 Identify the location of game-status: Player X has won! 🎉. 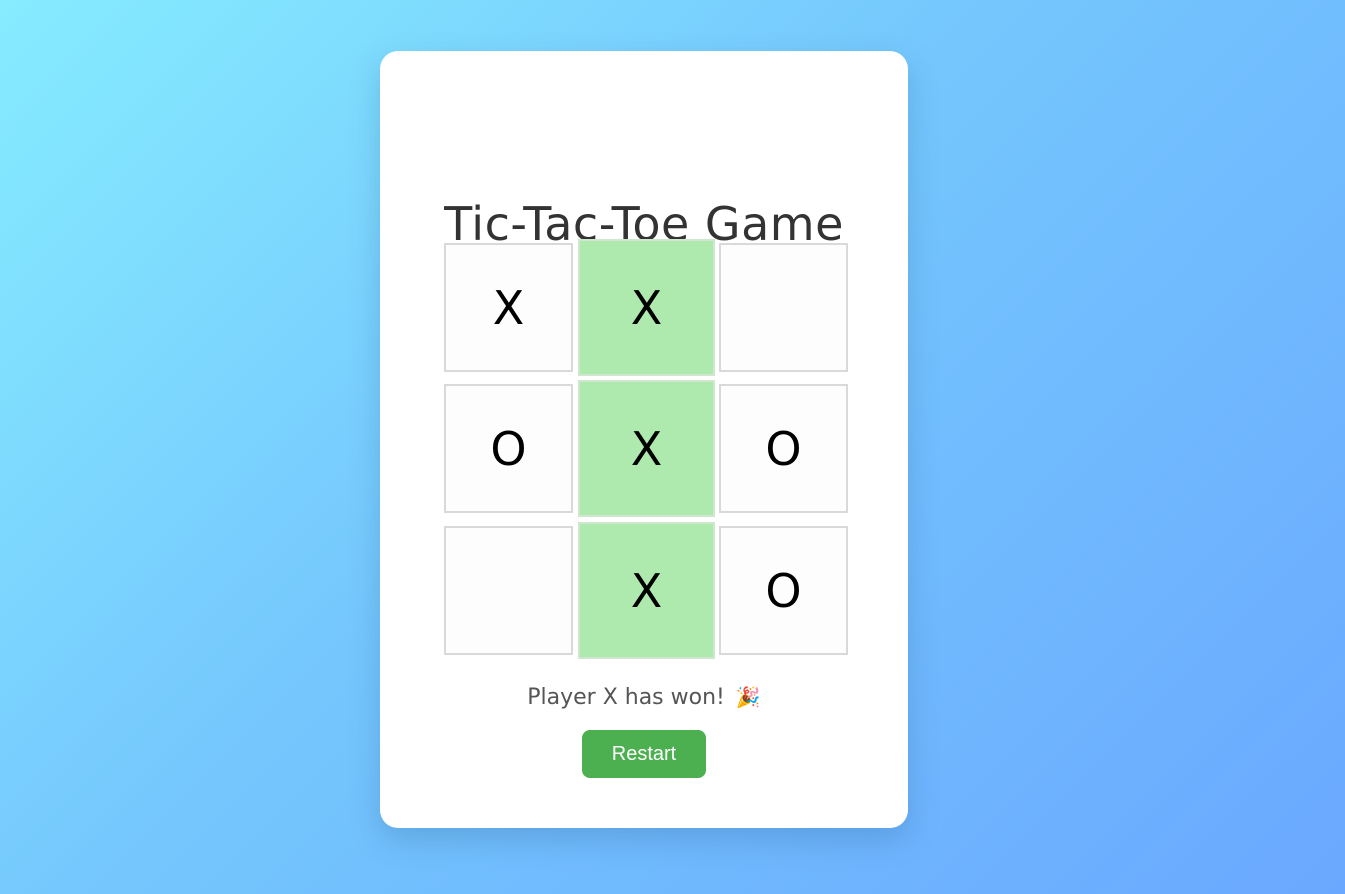
(644, 697).